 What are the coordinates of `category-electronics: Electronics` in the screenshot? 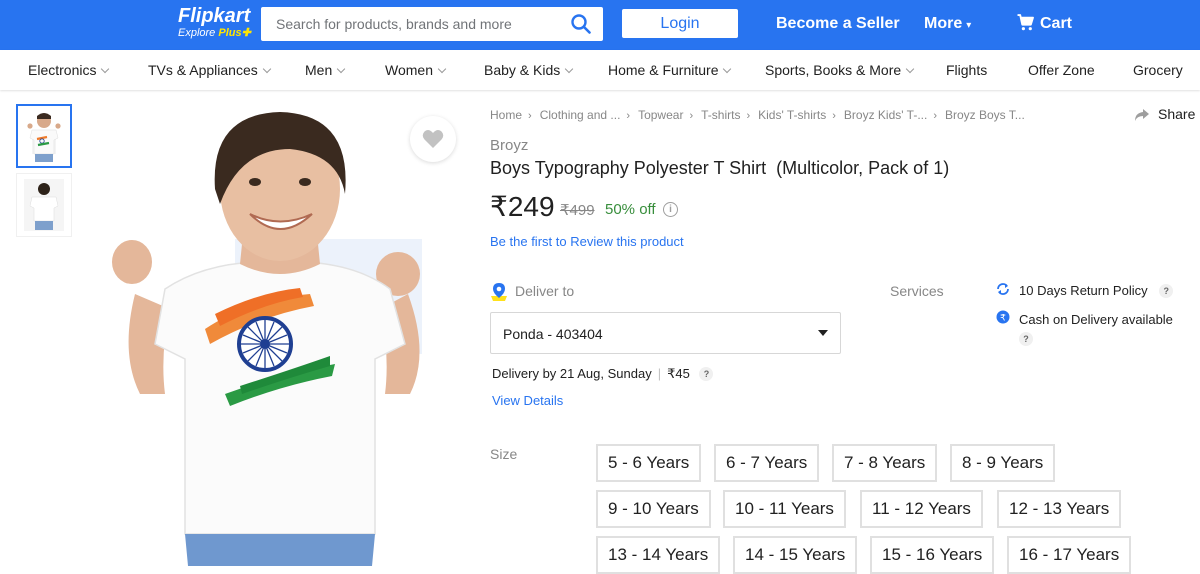 It's located at (69, 70).